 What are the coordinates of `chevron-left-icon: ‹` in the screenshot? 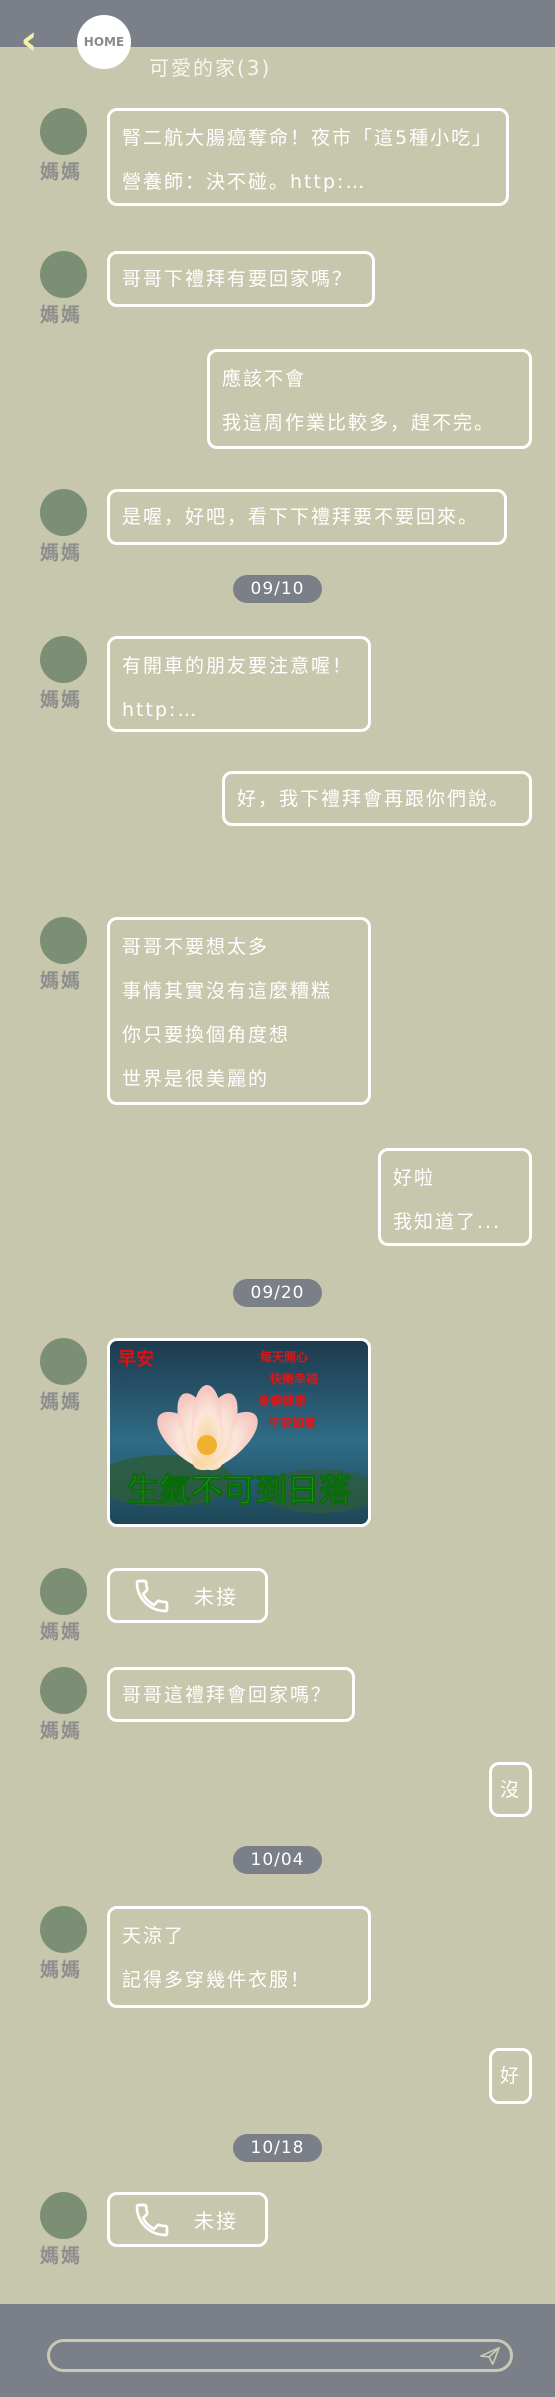 It's located at (29, 39).